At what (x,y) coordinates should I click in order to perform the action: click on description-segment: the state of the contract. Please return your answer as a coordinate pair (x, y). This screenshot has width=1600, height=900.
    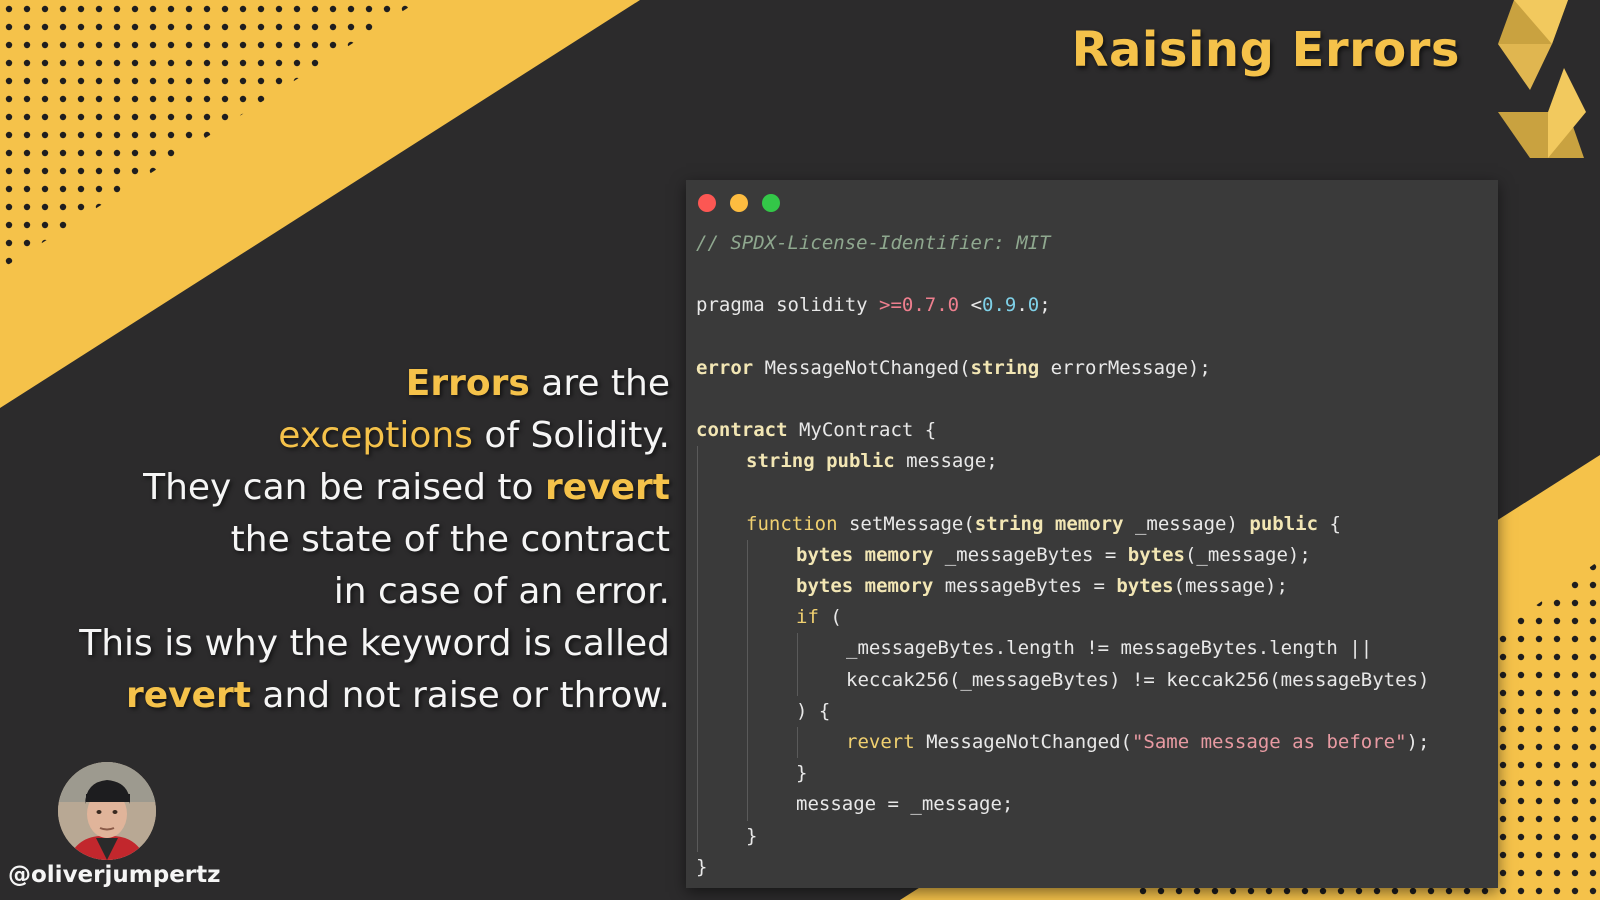
    Looking at the image, I should click on (450, 539).